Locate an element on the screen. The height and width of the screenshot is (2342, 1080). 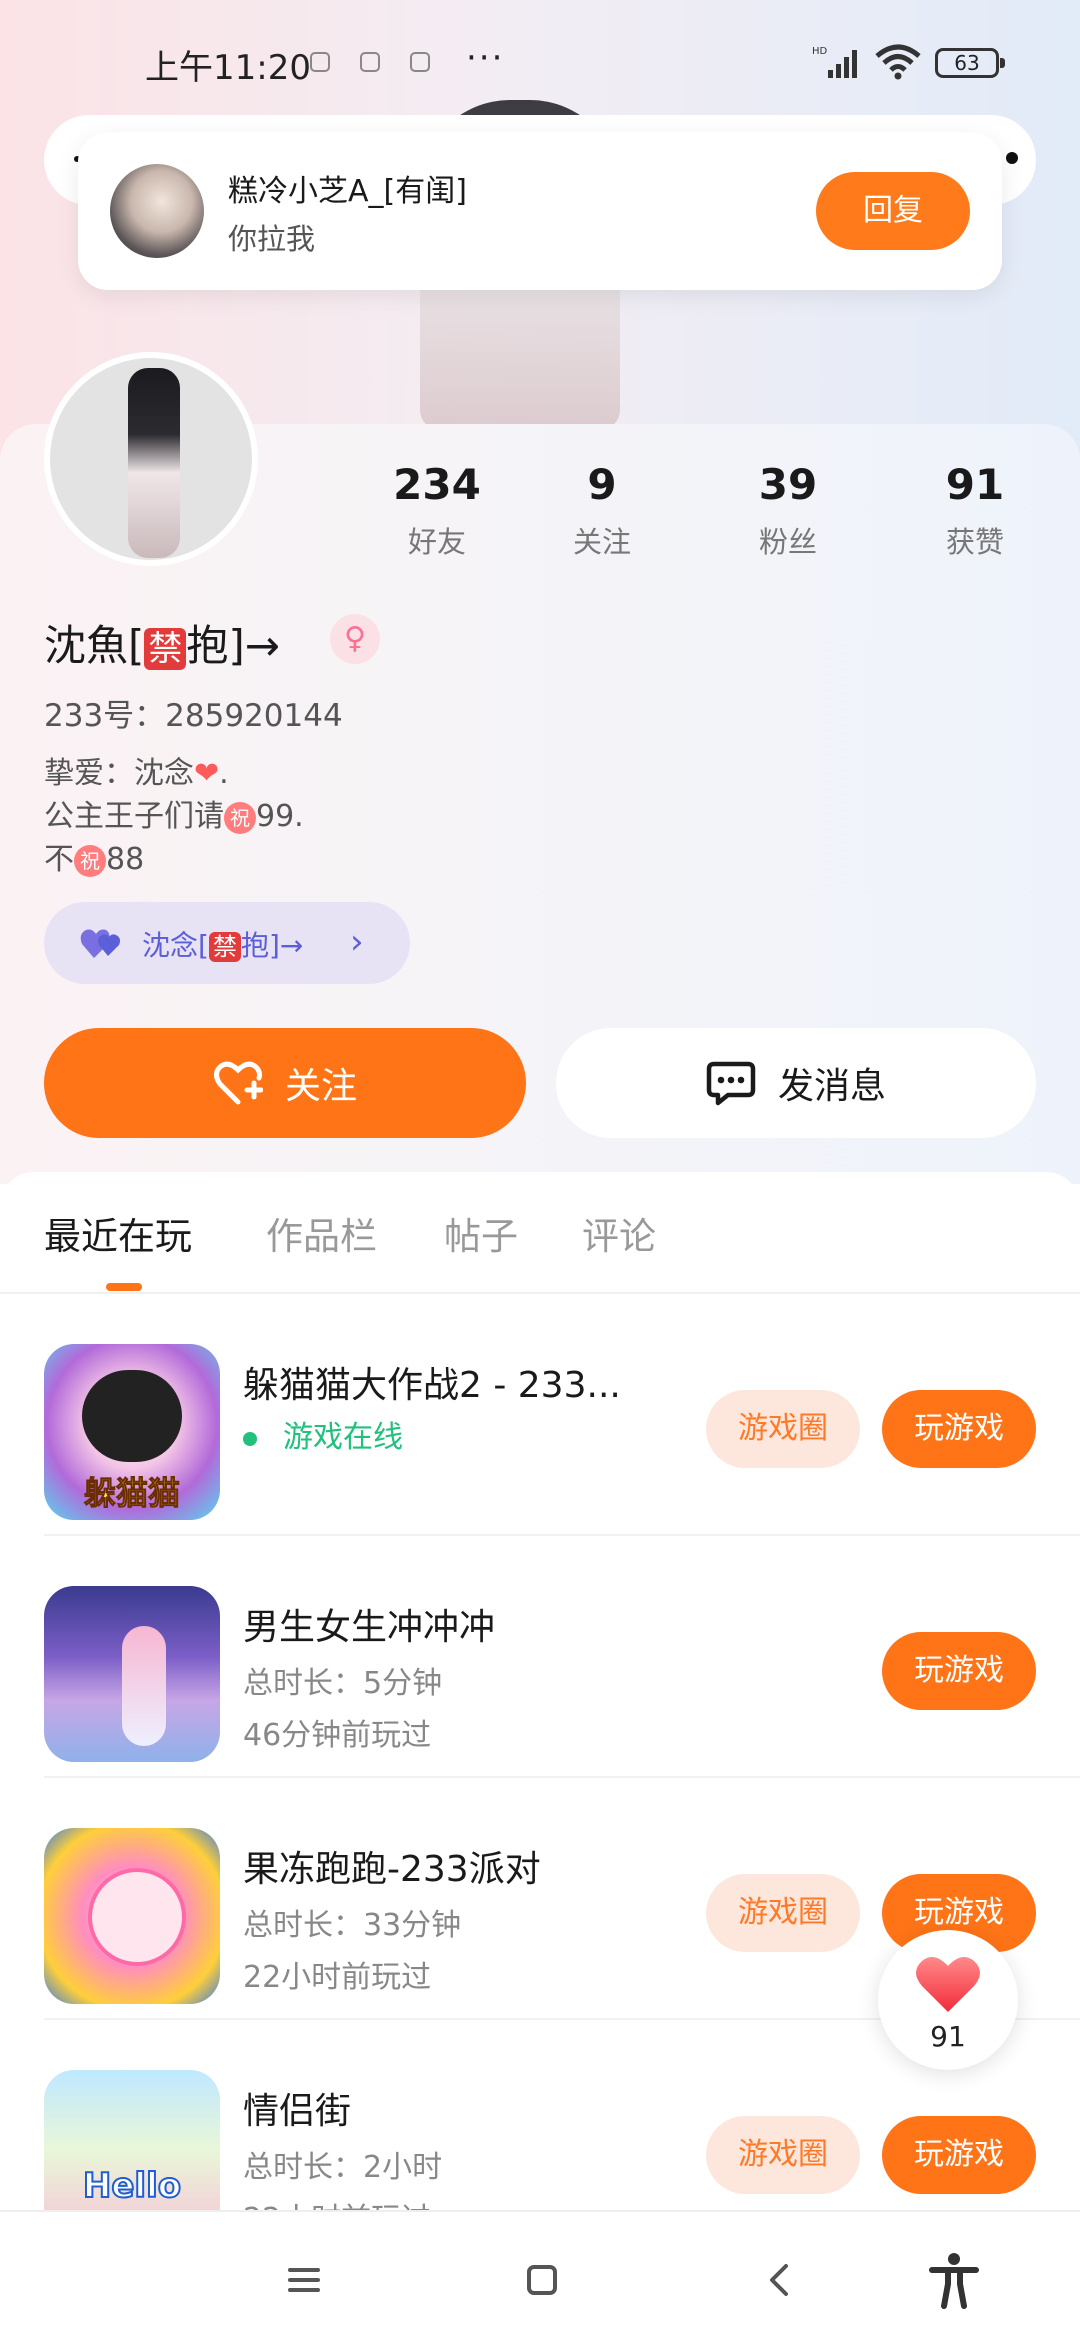
like-floating-button: 91 is located at coordinates (948, 2000).